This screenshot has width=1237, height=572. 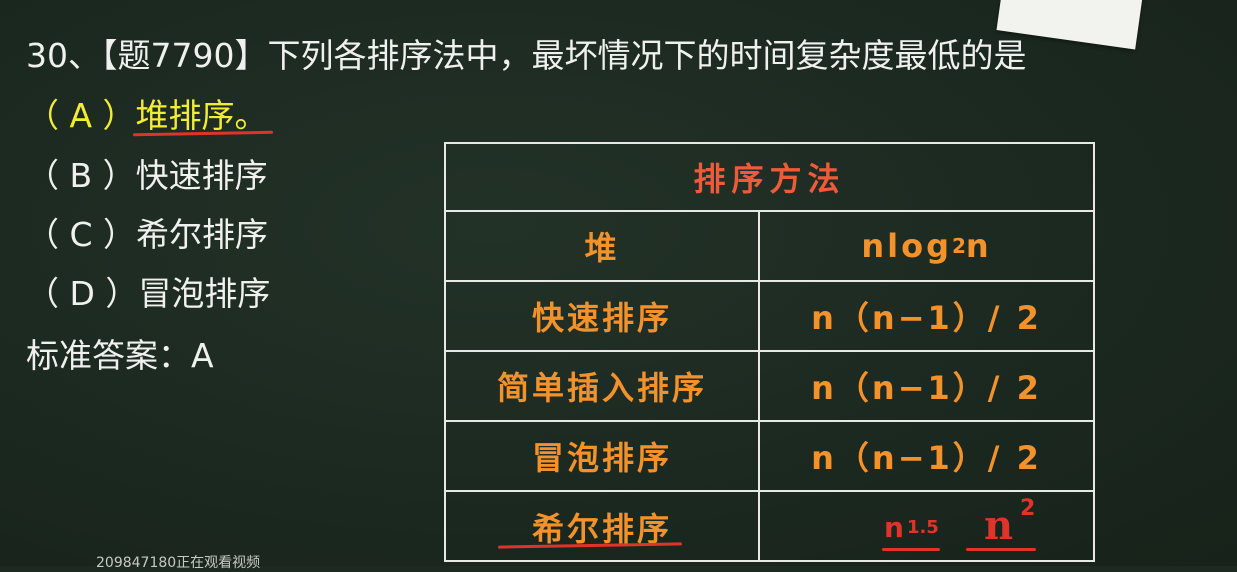 I want to click on complexity-cell: nlog 2 n, so click(x=926, y=246).